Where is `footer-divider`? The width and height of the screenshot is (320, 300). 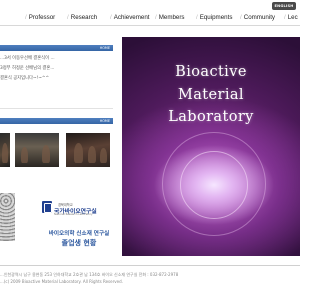
footer-divider is located at coordinates (150, 265).